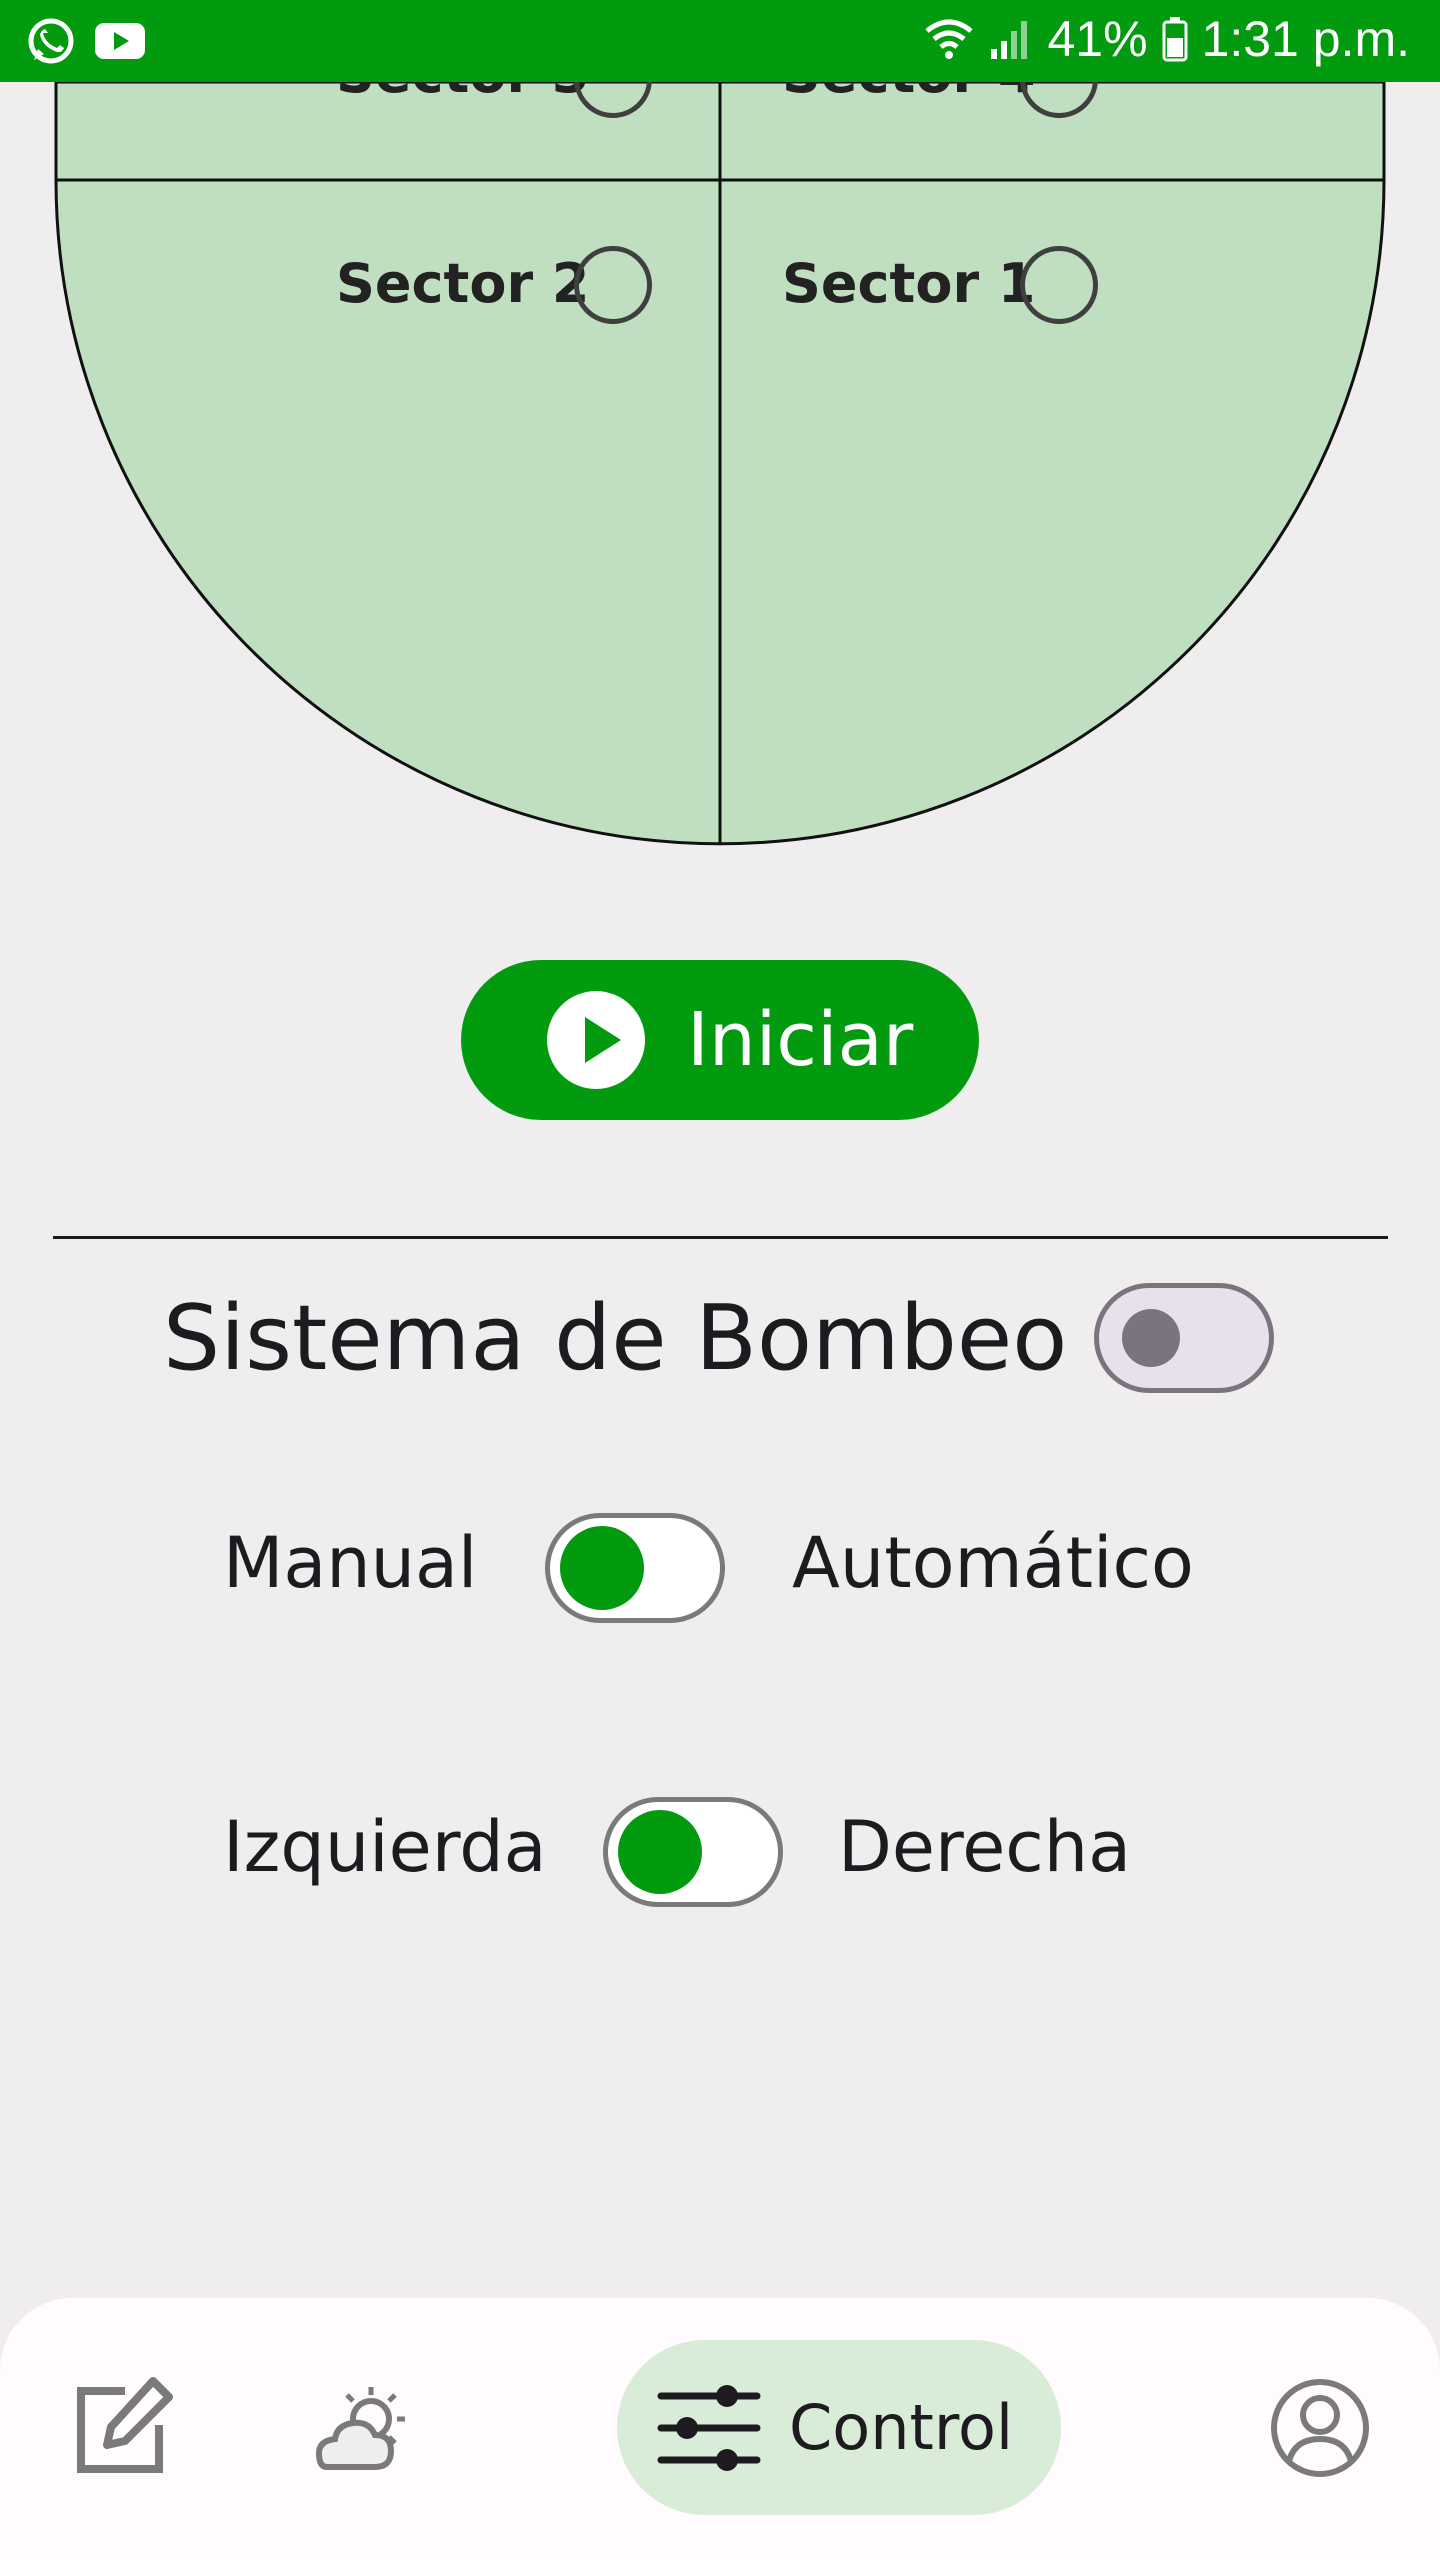  Describe the element at coordinates (800, 1040) in the screenshot. I see `start-button-label: Iniciar` at that location.